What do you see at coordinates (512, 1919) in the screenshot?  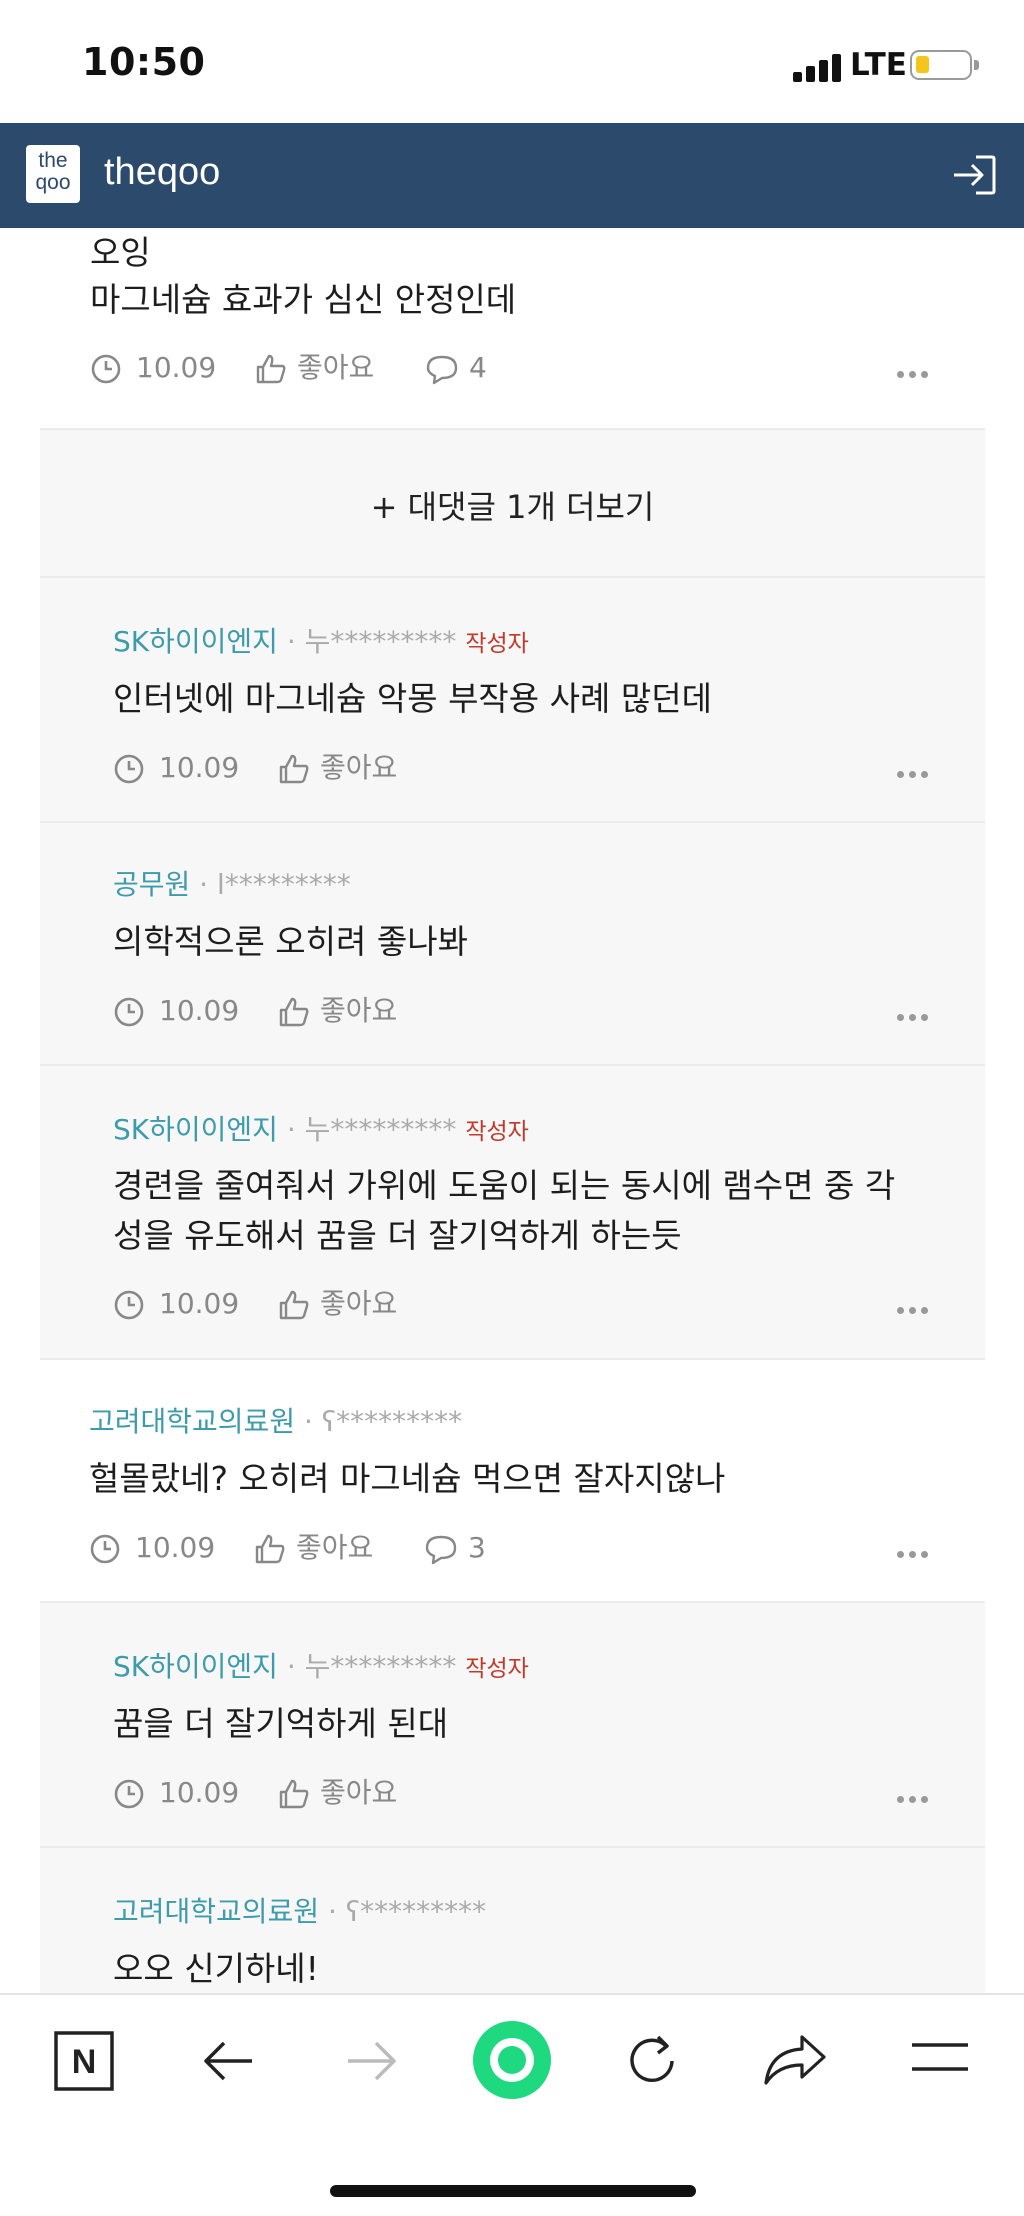 I see `reply-item: 고려대학교의료원 · ʕ********* 오오 신기하네!` at bounding box center [512, 1919].